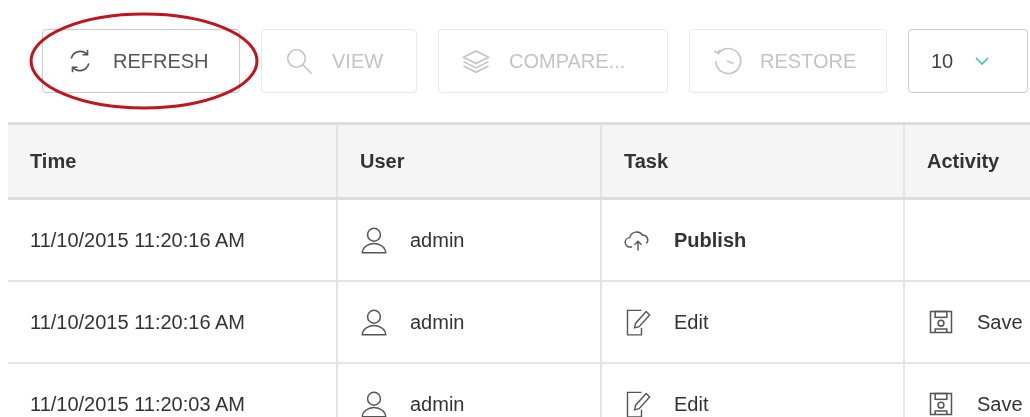 This screenshot has height=417, width=1030. Describe the element at coordinates (141, 61) in the screenshot. I see `refresh-button: REFRESH` at that location.